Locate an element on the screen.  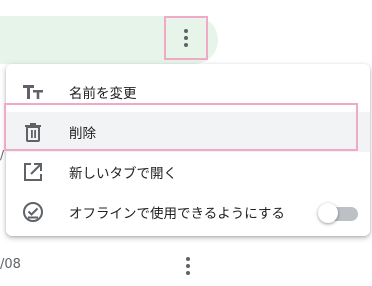
text-format-icon is located at coordinates (33, 92).